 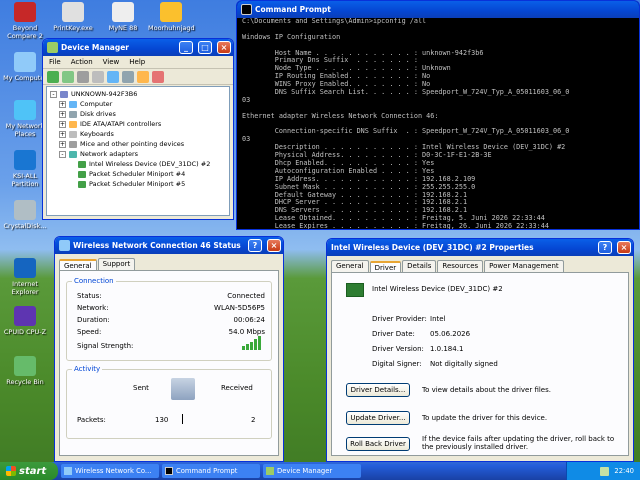 I want to click on speed-value: 54.0 Mbps, so click(x=246, y=332).